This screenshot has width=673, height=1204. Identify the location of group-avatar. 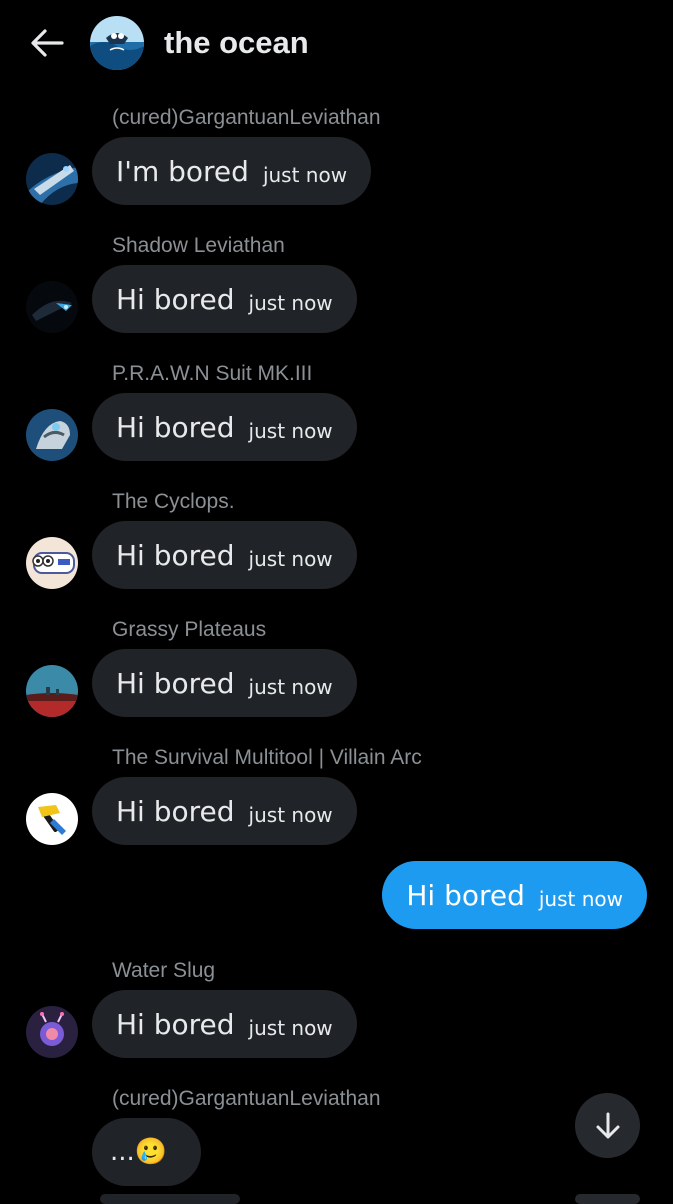
(117, 43).